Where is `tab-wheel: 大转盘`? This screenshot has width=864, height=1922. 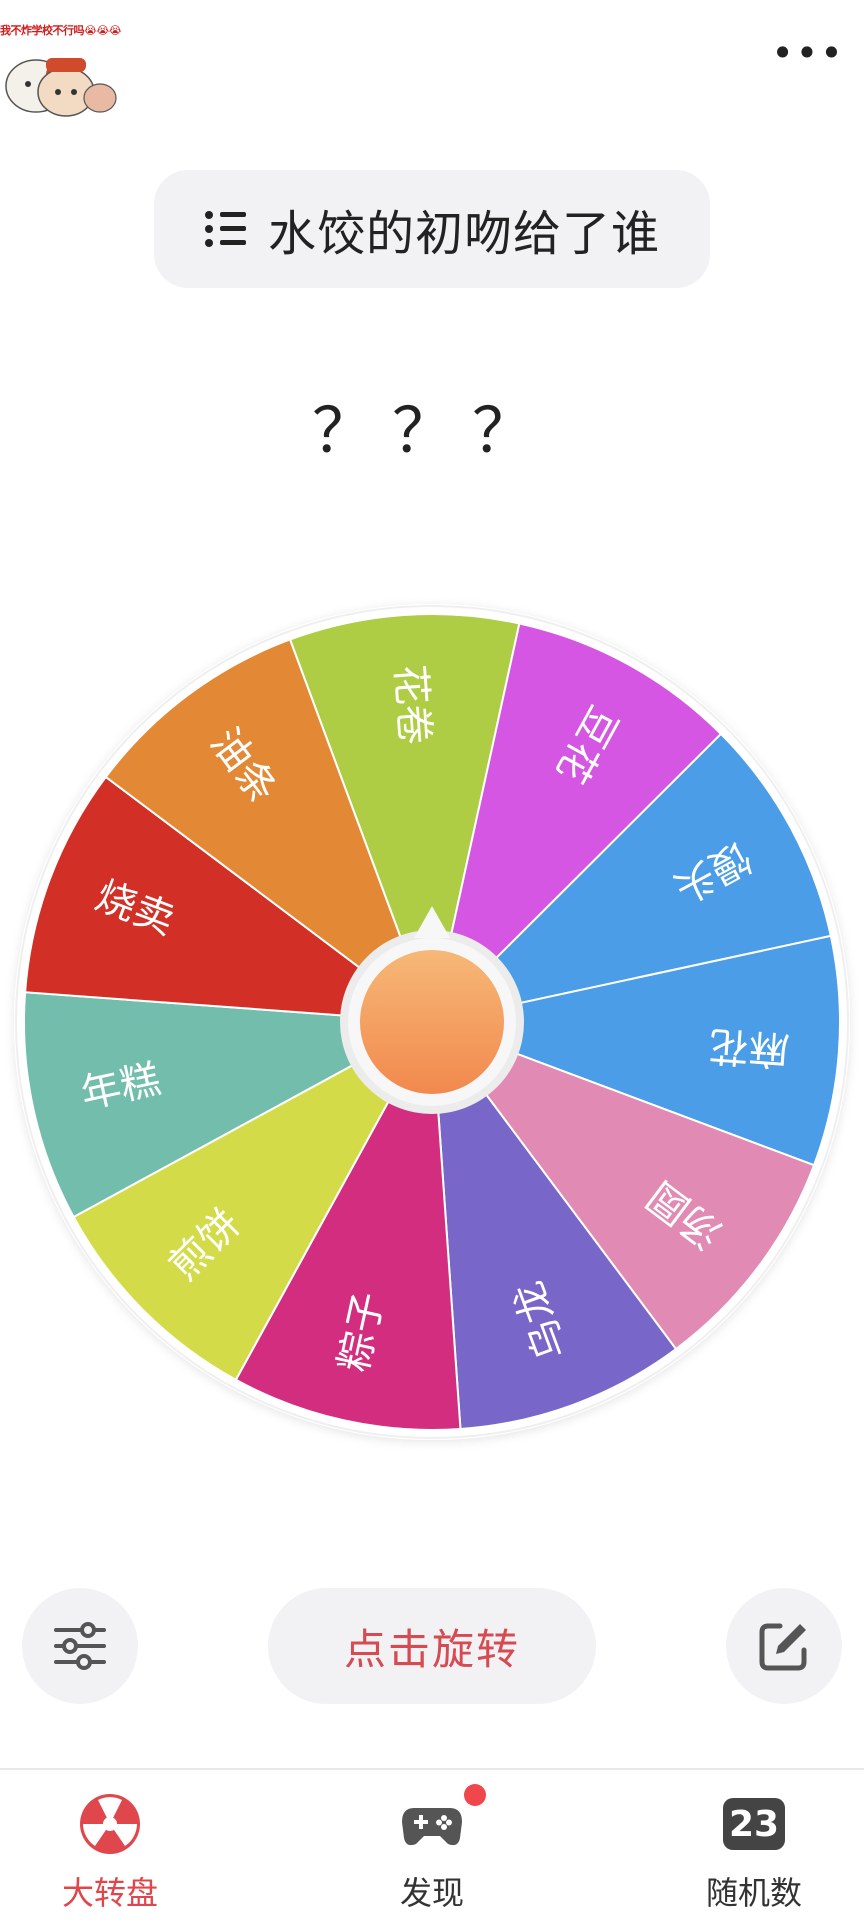
tab-wheel: 大转盘 is located at coordinates (110, 1845).